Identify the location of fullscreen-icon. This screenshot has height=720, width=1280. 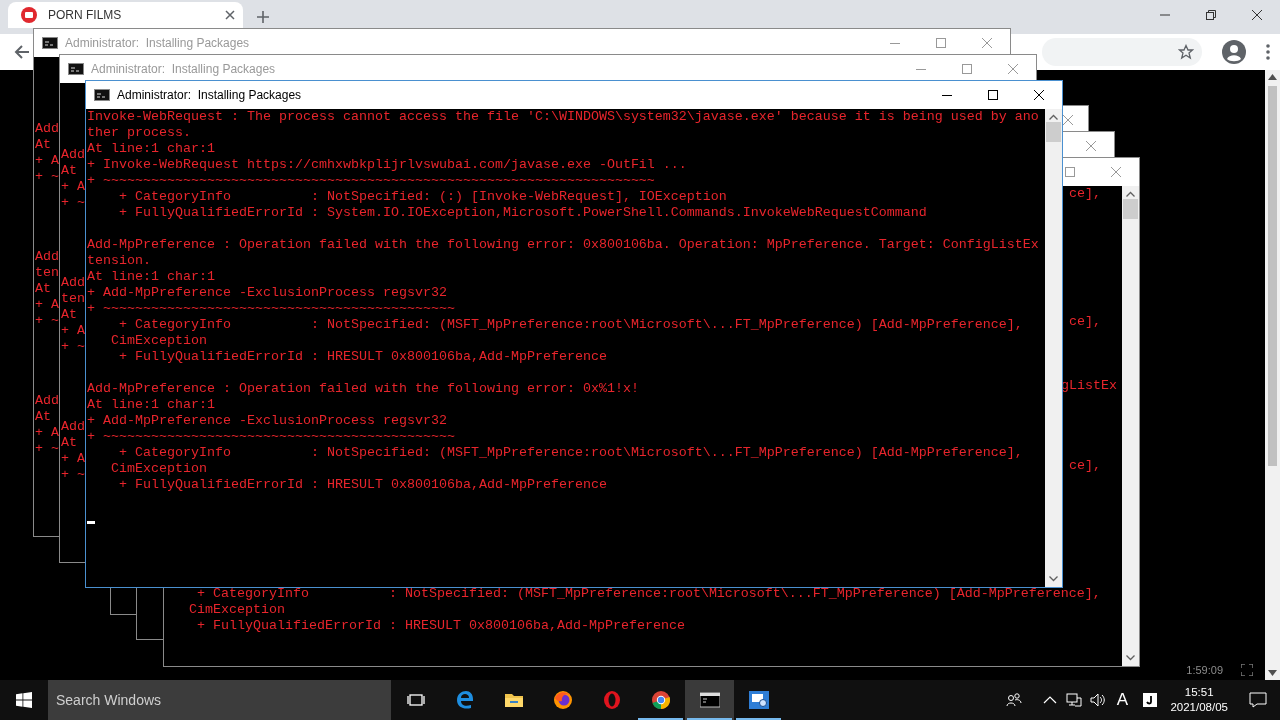
(1247, 670).